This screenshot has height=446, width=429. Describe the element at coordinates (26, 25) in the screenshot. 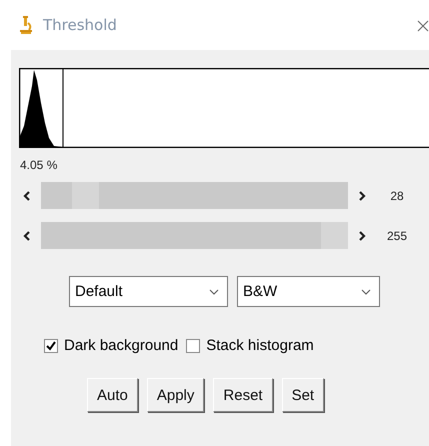

I see `microscope-icon` at that location.